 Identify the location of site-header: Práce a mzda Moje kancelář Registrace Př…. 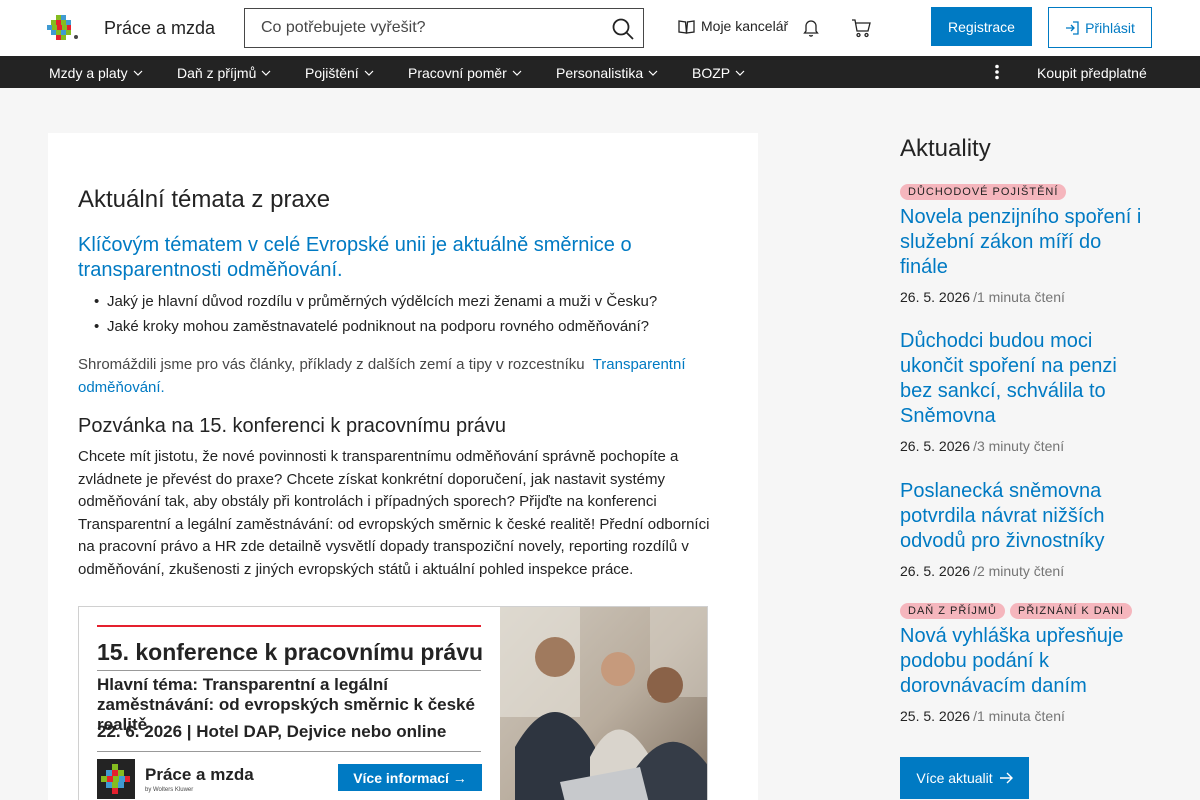
(600, 28).